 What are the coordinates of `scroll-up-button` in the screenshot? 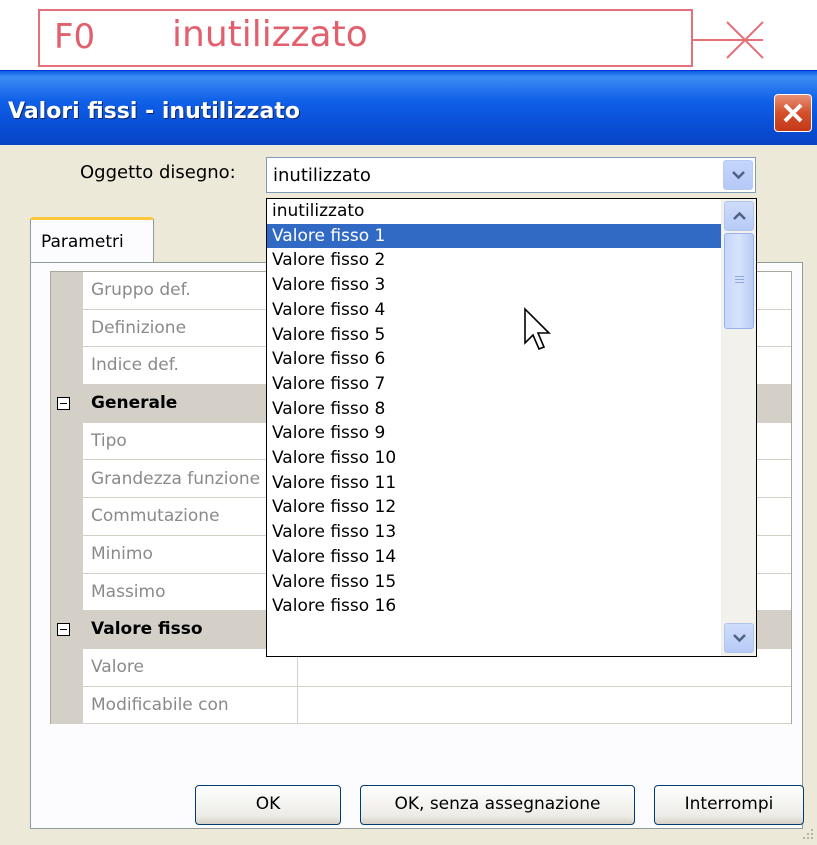 It's located at (739, 216).